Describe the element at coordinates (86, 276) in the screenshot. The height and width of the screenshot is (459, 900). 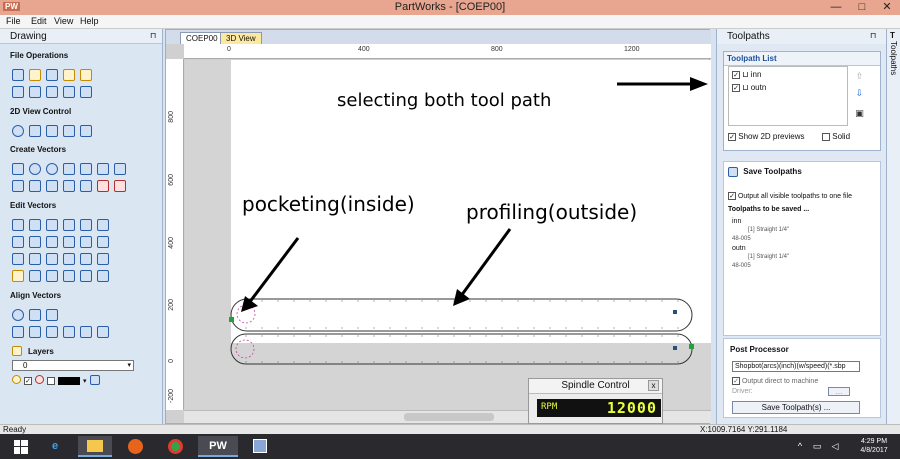
I see `inlay-icon` at that location.